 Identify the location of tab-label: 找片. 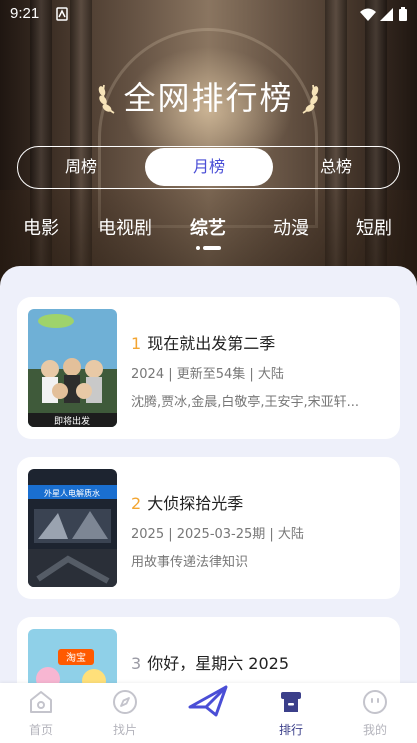
(124, 730).